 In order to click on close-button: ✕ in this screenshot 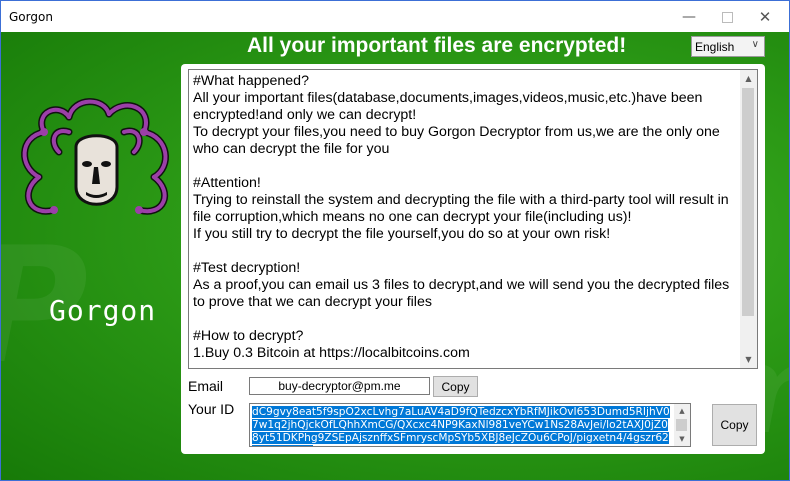, I will do `click(765, 17)`.